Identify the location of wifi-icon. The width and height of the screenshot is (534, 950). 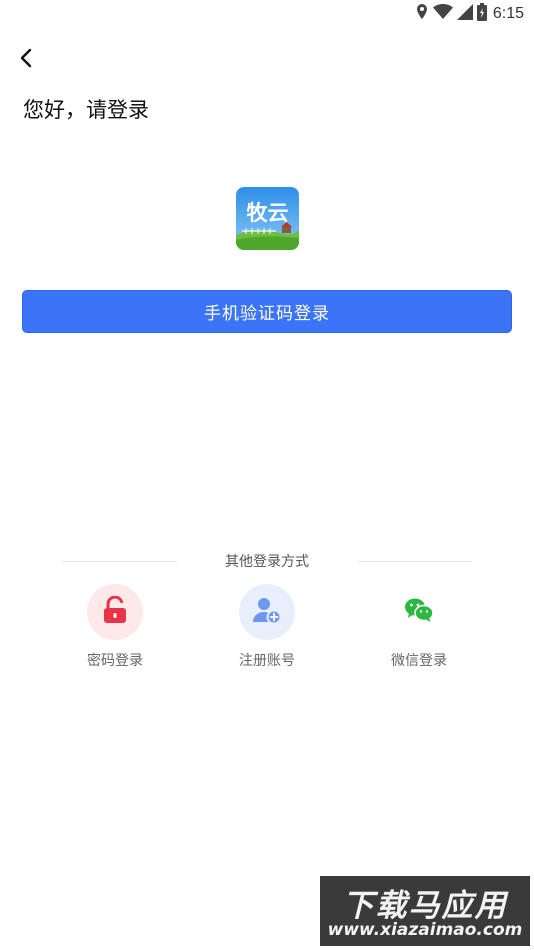
(442, 14).